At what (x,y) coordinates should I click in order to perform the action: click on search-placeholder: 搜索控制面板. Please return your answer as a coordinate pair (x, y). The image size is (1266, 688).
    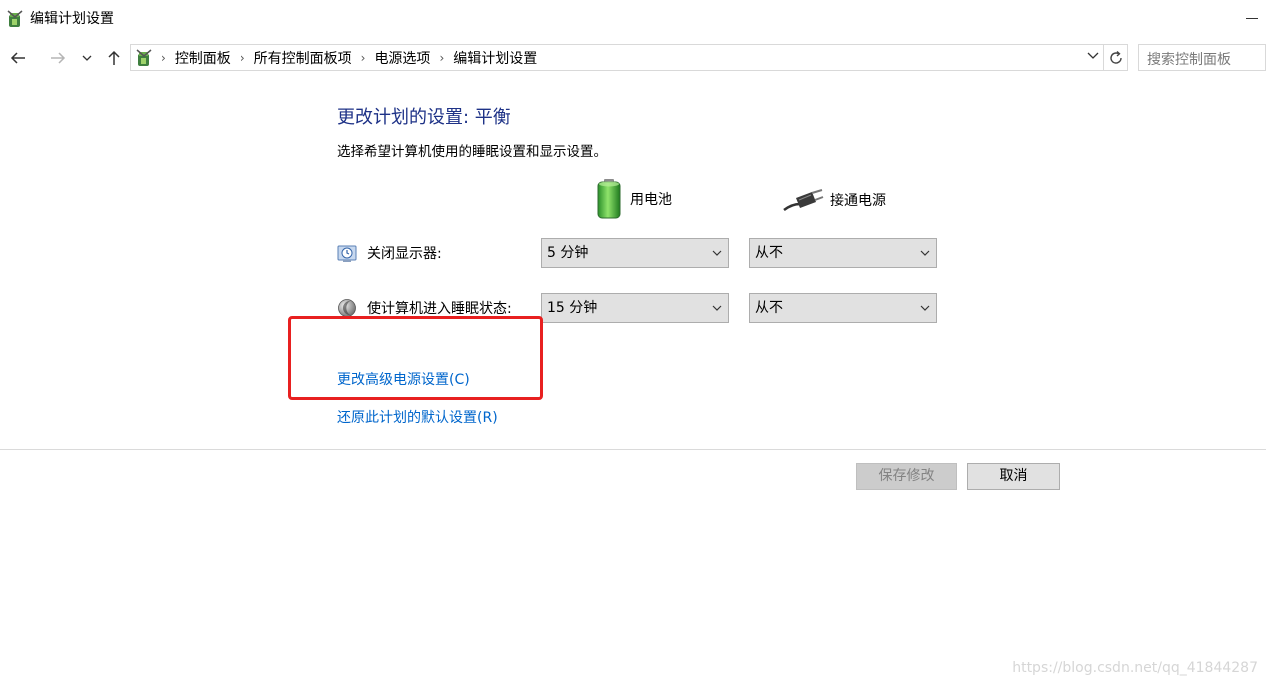
    Looking at the image, I should click on (1189, 60).